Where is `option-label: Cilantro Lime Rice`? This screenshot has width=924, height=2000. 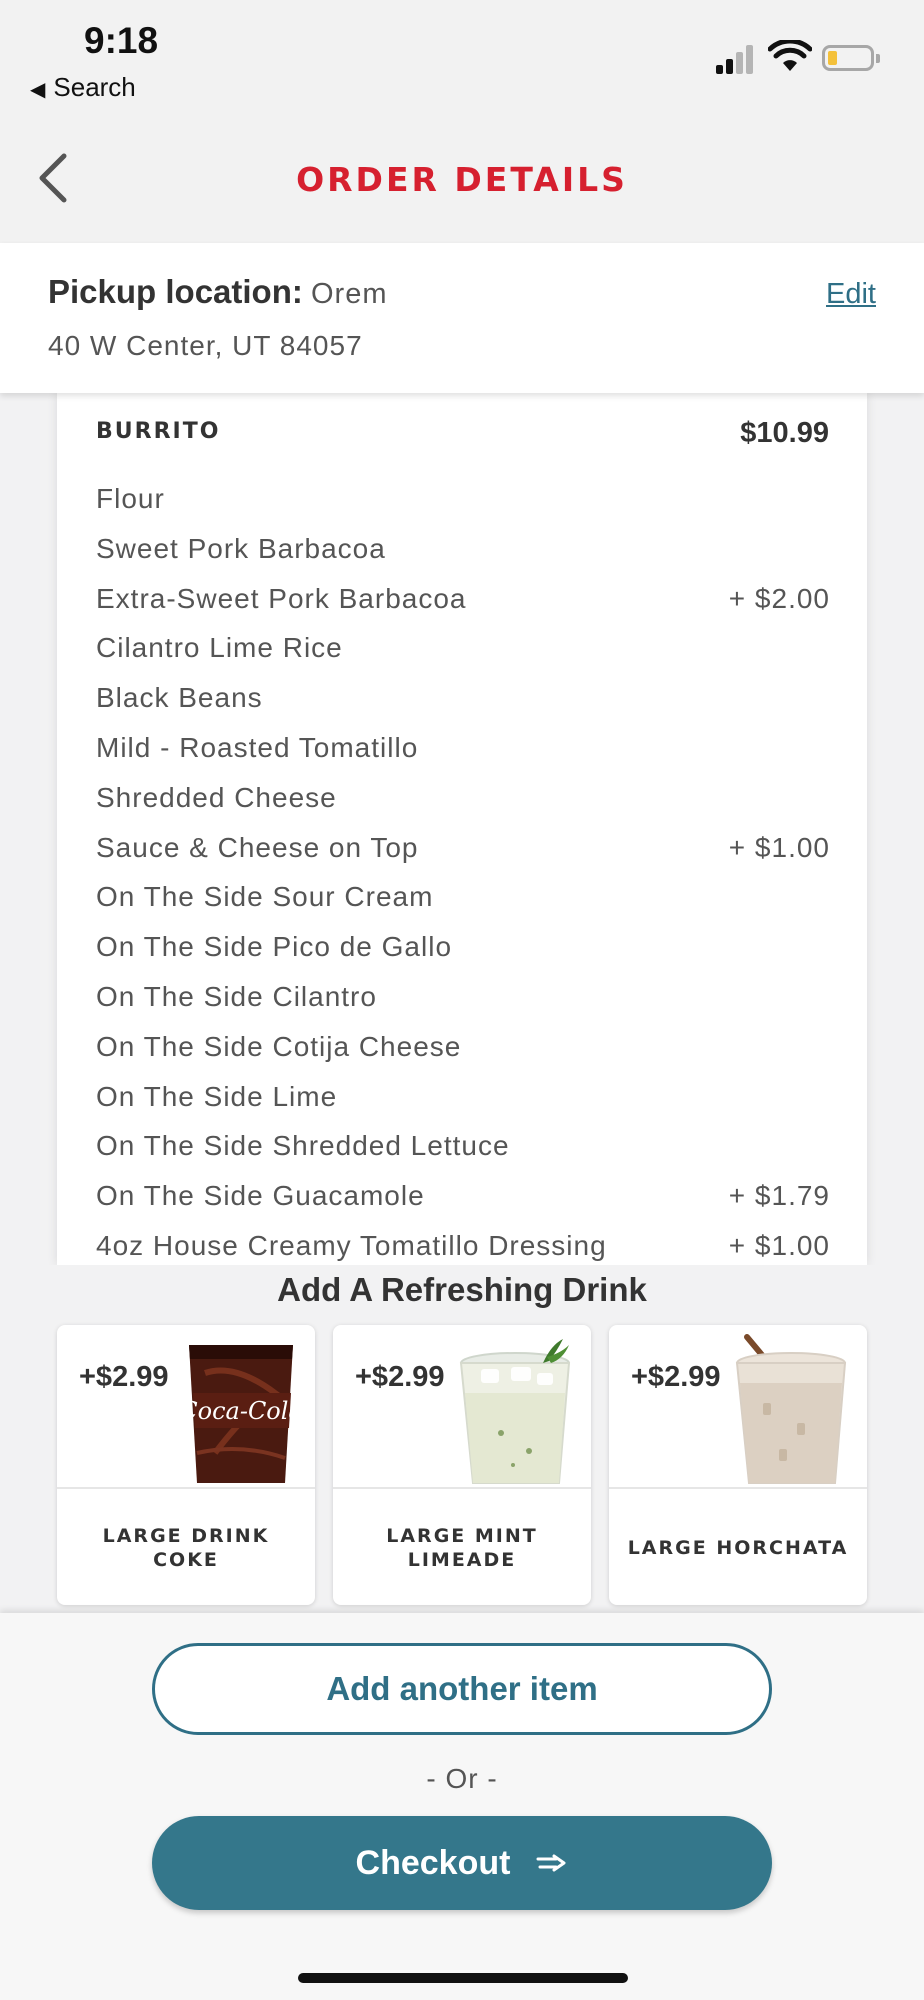
option-label: Cilantro Lime Rice is located at coordinates (219, 648).